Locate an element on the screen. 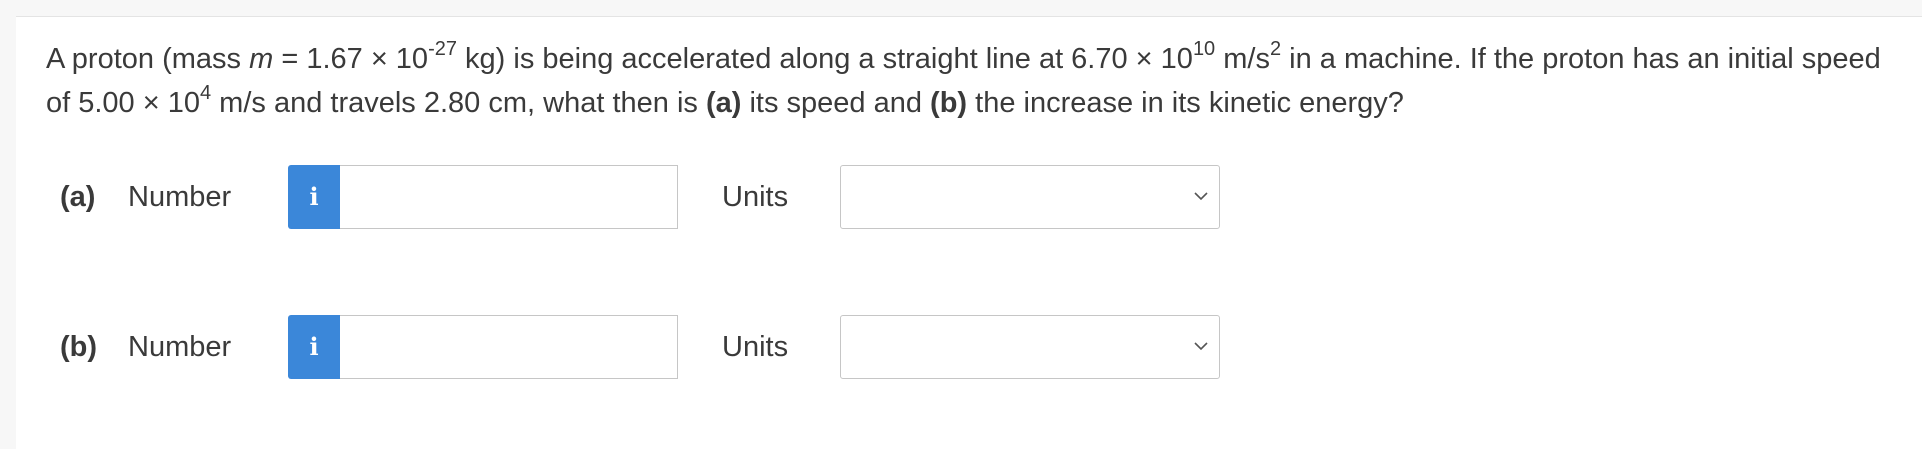 This screenshot has width=1922, height=449. info-button-b: i is located at coordinates (314, 347).